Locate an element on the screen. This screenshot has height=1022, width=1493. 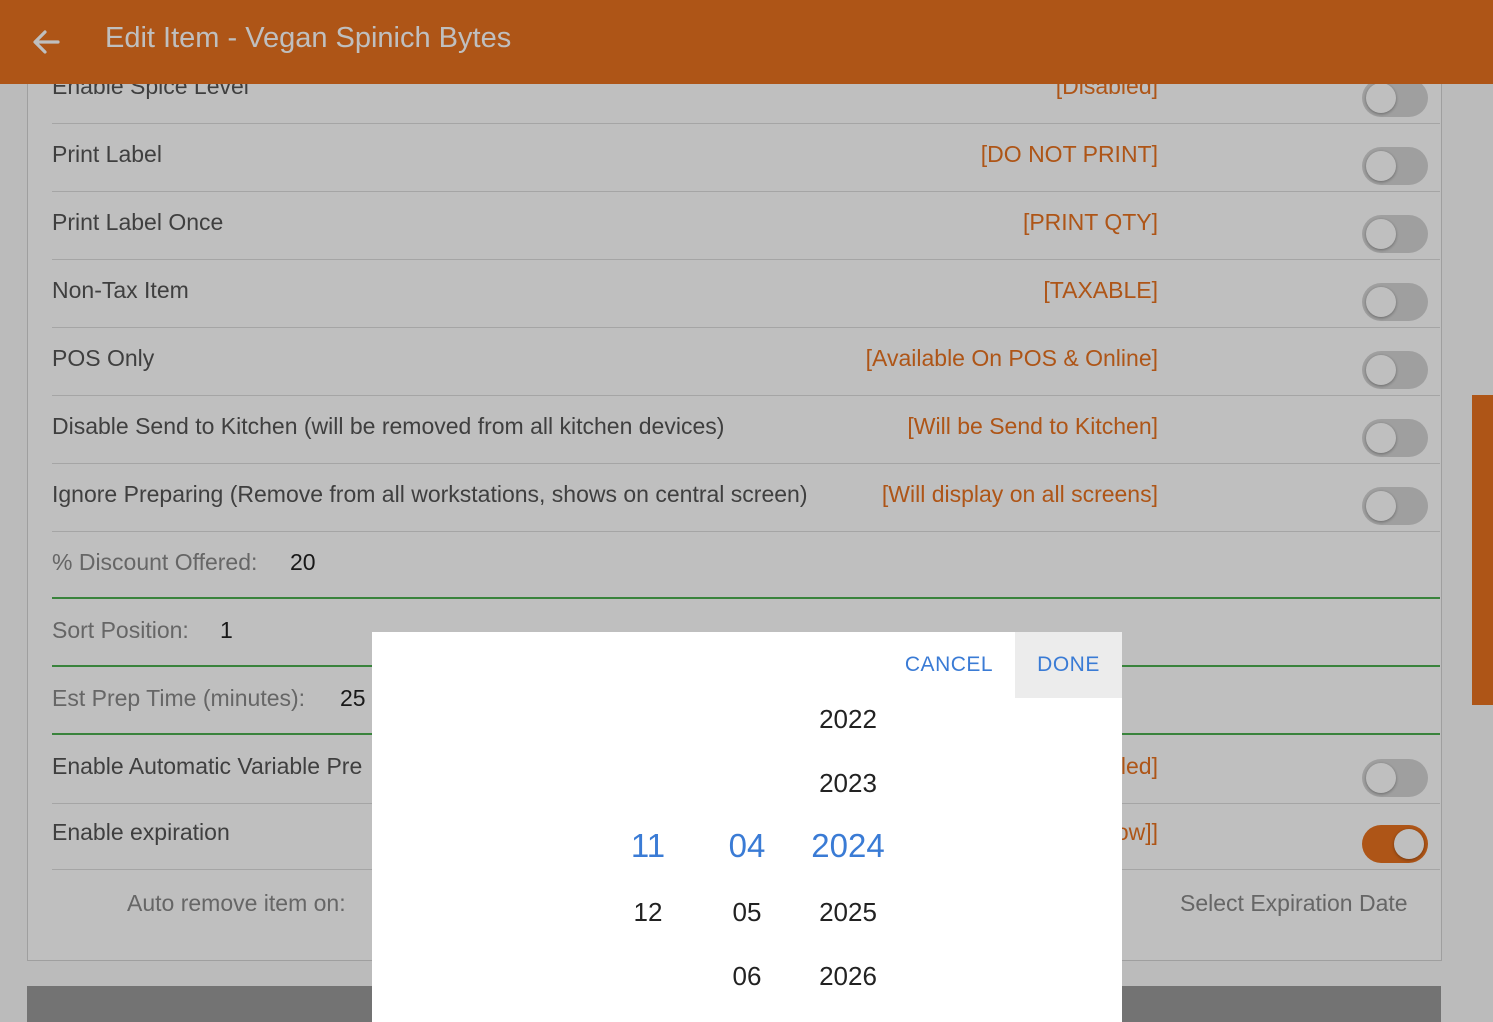
month-option-selected: 04 is located at coordinates (747, 846).